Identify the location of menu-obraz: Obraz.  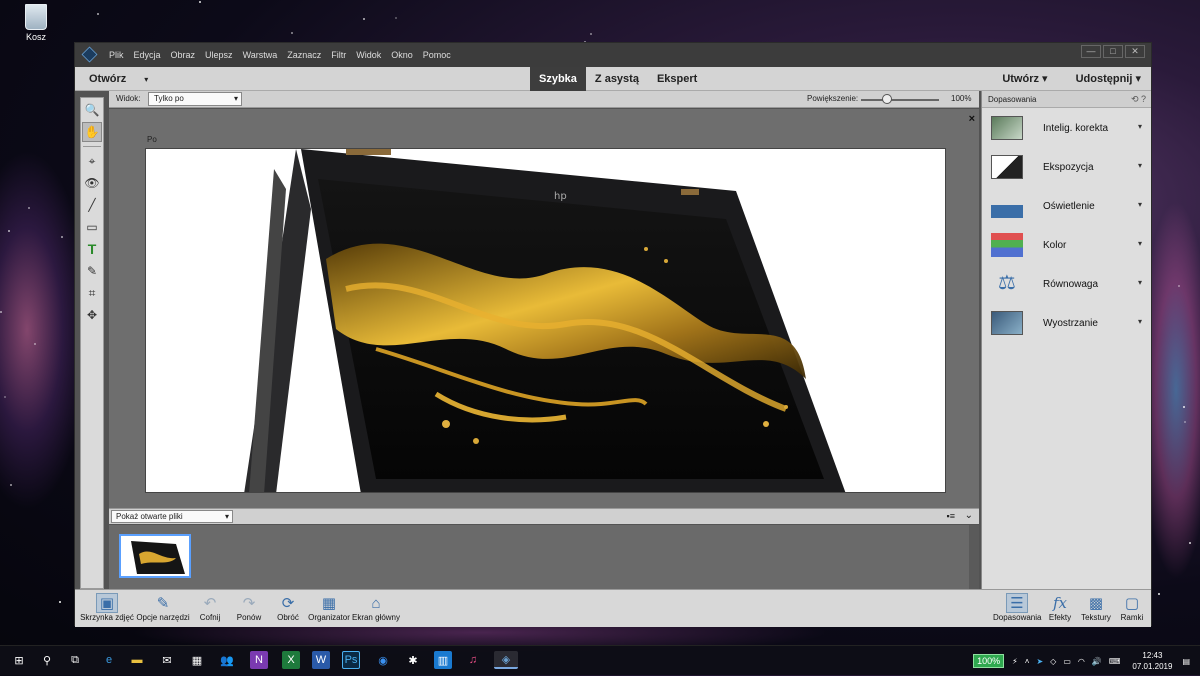
(183, 55).